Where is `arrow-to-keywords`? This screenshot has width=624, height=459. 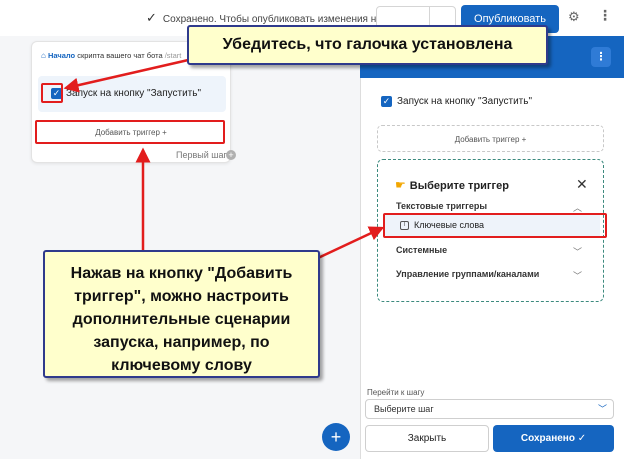 arrow-to-keywords is located at coordinates (351, 243).